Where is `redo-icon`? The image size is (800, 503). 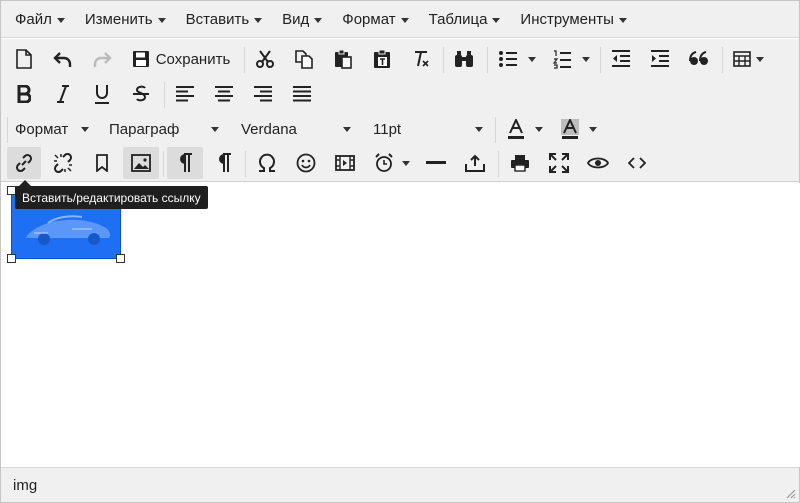 redo-icon is located at coordinates (102, 59).